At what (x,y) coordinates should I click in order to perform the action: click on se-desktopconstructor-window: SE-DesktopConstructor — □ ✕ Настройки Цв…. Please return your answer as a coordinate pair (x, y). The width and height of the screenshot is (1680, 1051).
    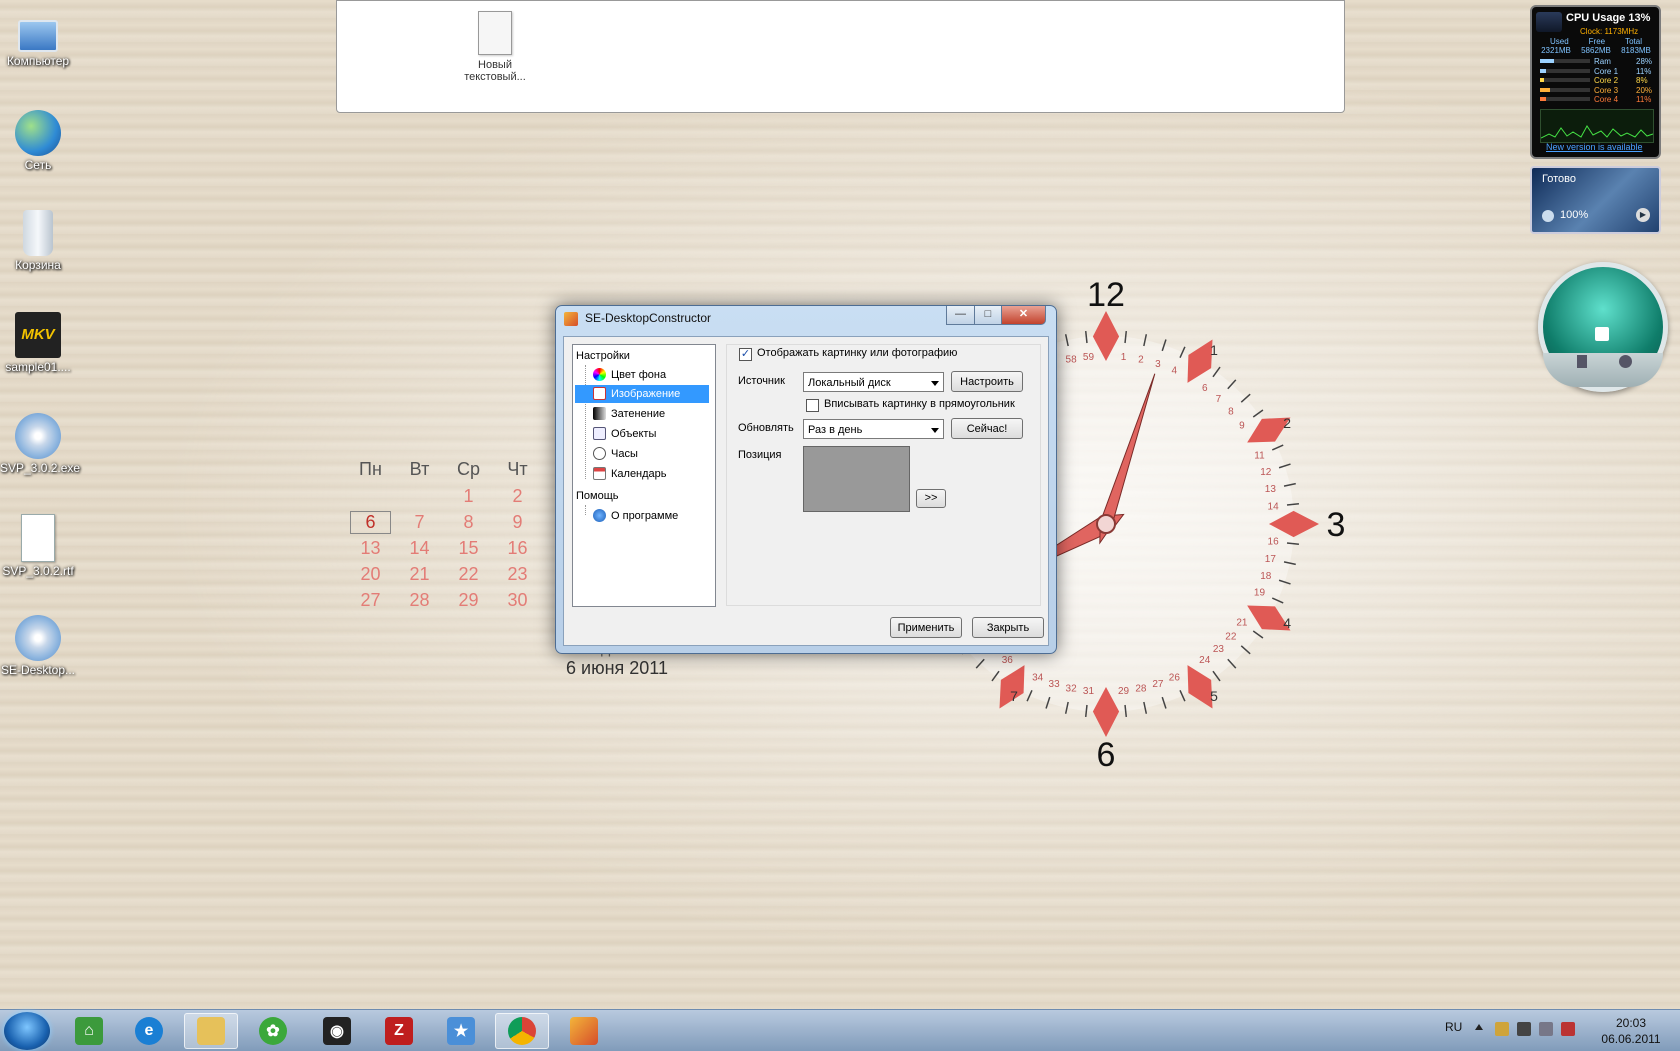
    Looking at the image, I should click on (806, 479).